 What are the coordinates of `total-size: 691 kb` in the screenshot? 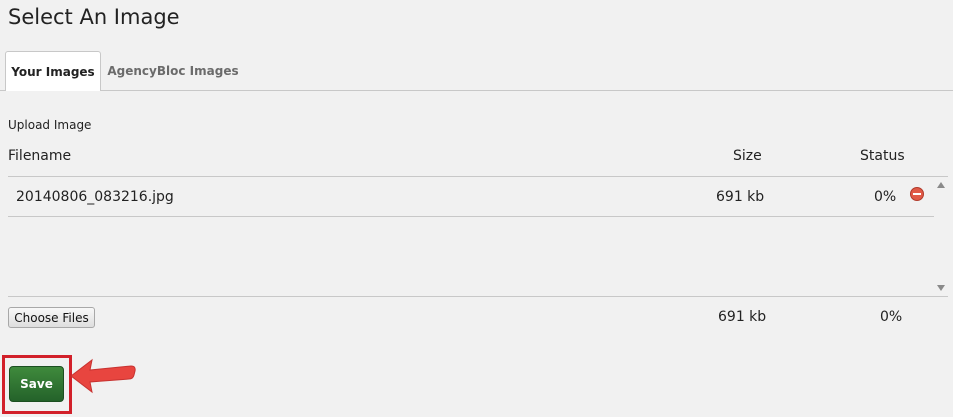 It's located at (742, 317).